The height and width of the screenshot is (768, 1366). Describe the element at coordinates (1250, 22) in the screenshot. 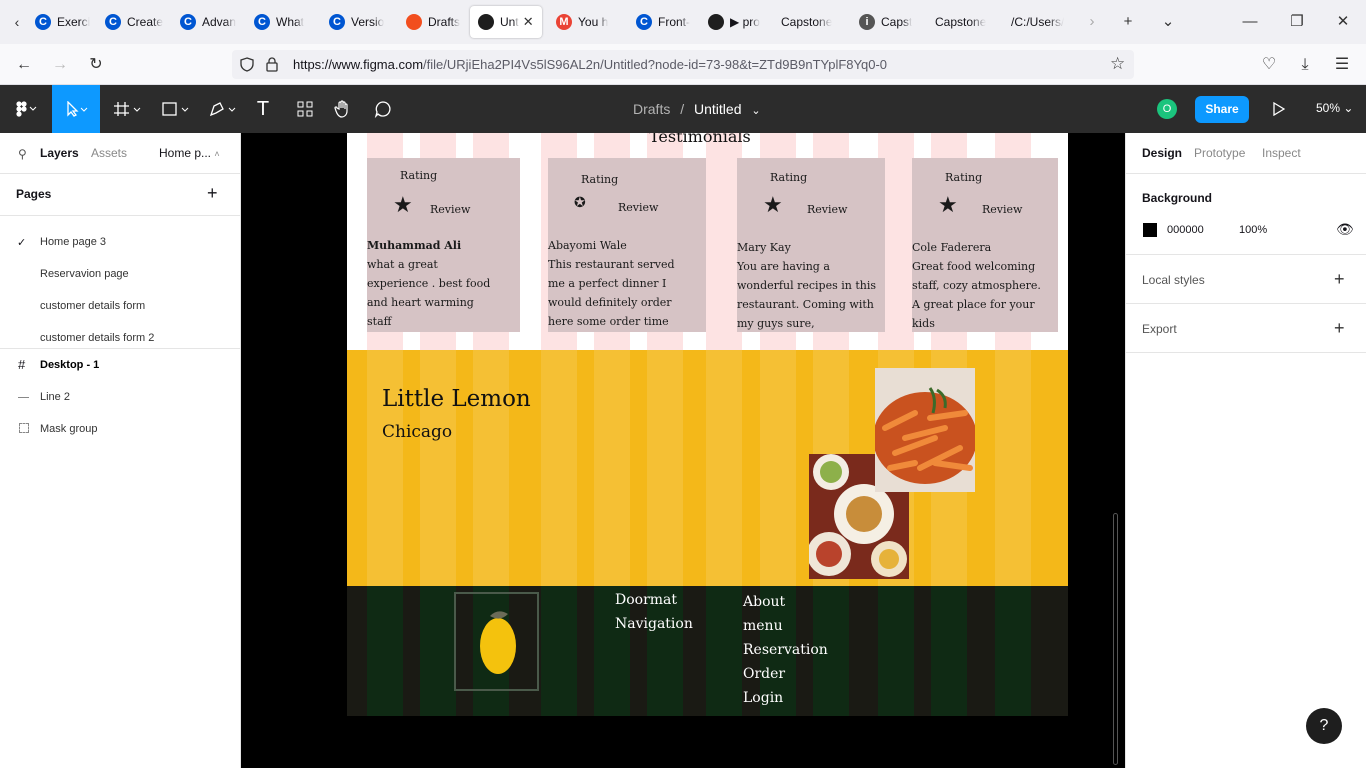

I see `minimize-icon: —` at that location.